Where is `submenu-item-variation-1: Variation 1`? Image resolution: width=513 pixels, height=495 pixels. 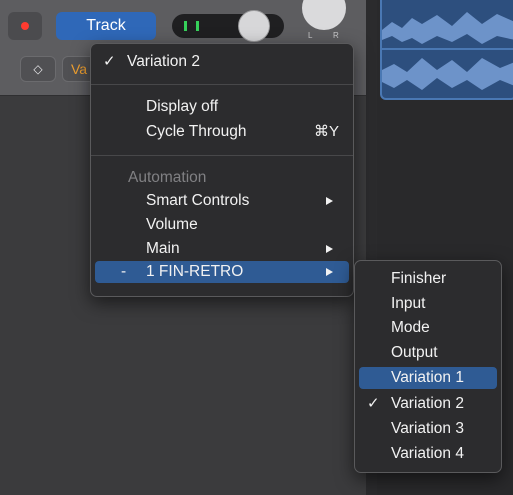 submenu-item-variation-1: Variation 1 is located at coordinates (428, 378).